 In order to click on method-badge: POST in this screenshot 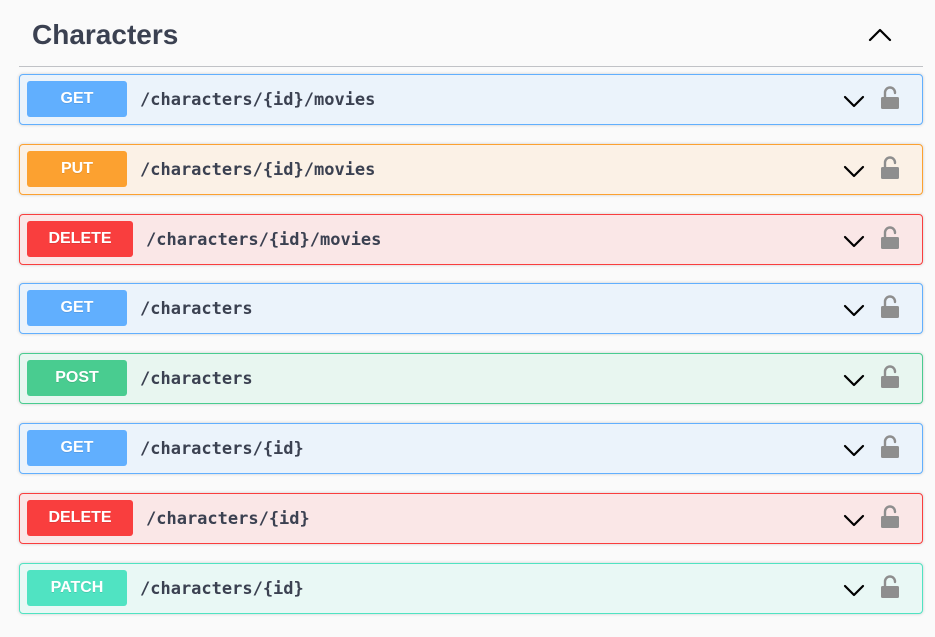, I will do `click(77, 378)`.